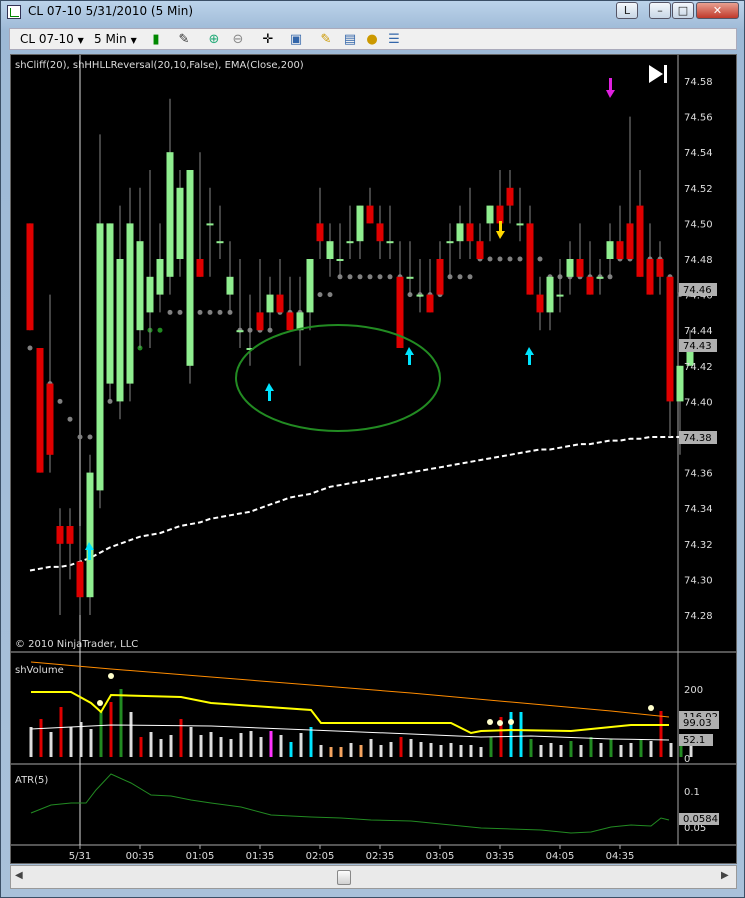 The width and height of the screenshot is (745, 898). What do you see at coordinates (560, 856) in the screenshot?
I see `time-tick-label: 04:05` at bounding box center [560, 856].